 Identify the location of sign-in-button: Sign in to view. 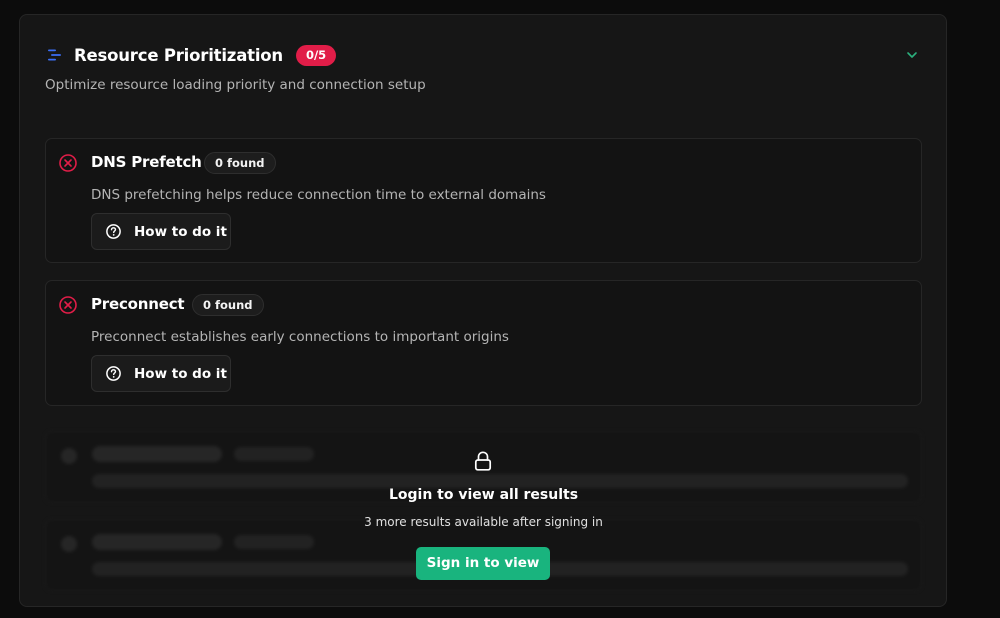
(483, 563).